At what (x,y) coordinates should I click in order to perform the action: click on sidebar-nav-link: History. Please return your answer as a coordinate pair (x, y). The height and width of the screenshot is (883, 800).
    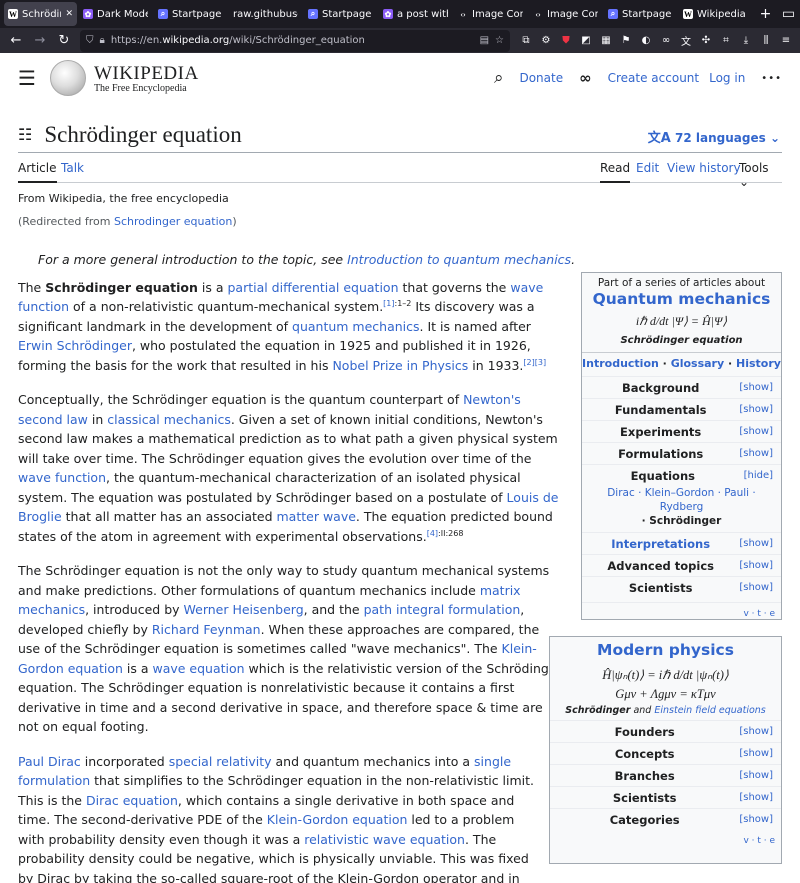
    Looking at the image, I should click on (758, 363).